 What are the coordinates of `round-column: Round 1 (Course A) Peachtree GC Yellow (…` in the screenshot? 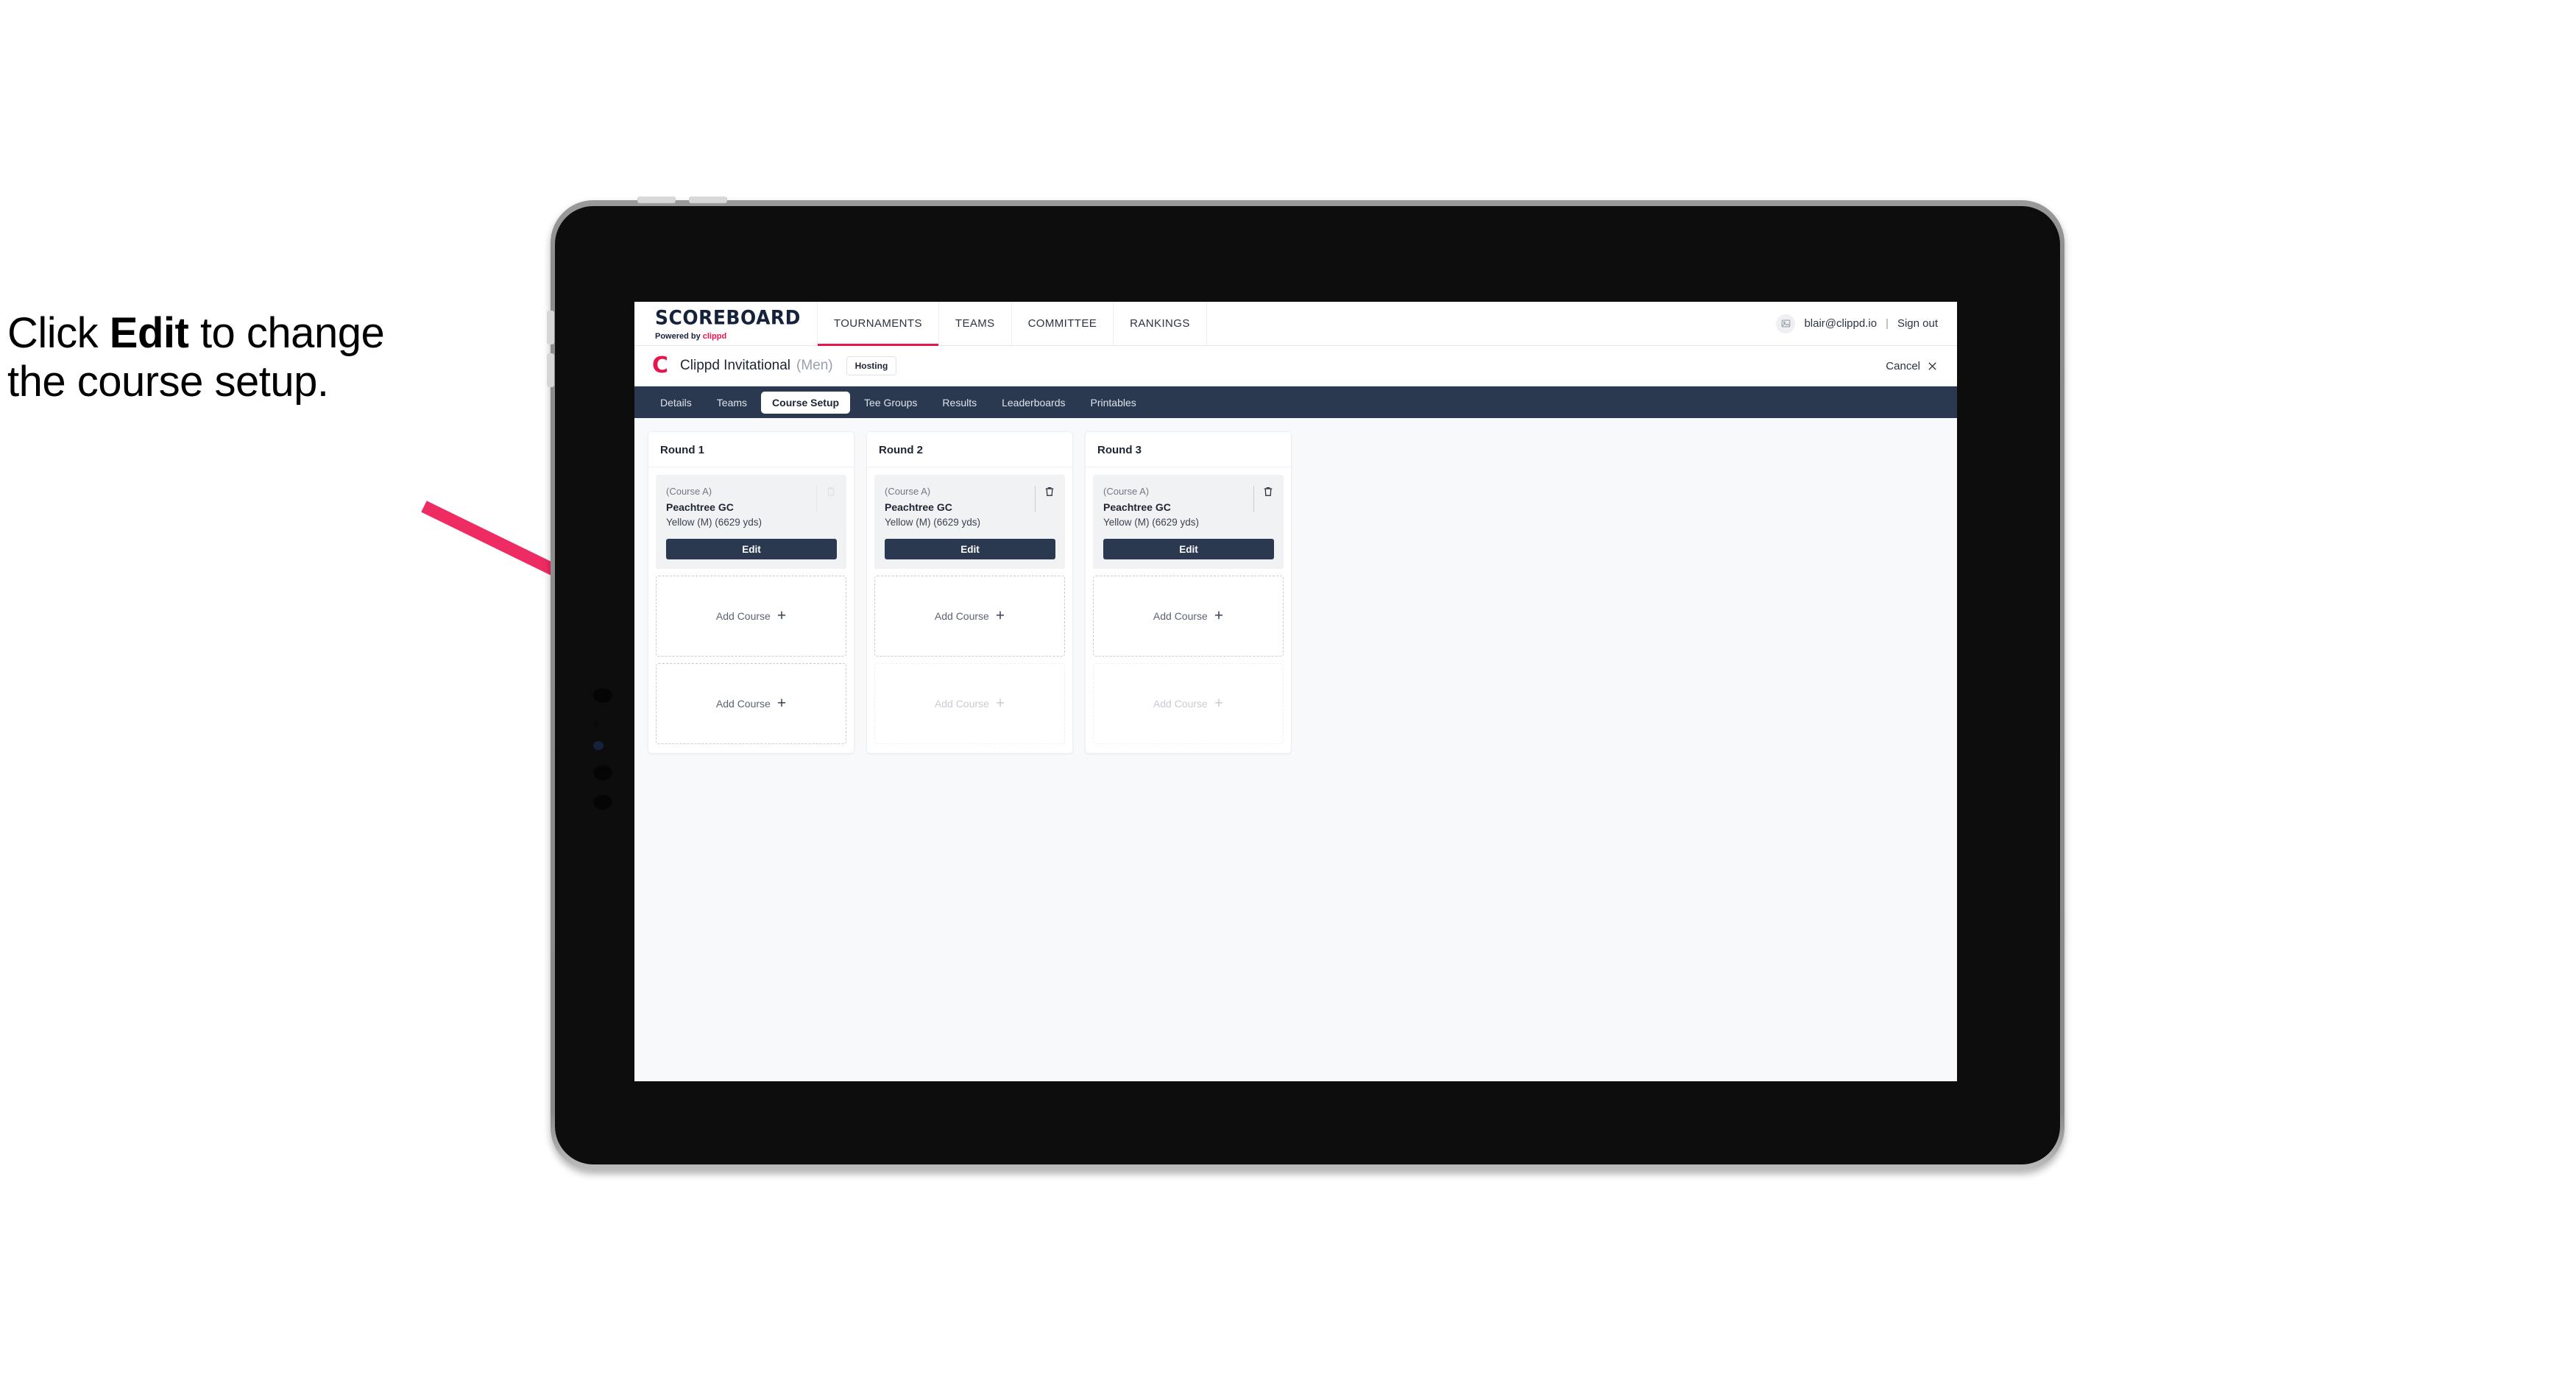 It's located at (751, 592).